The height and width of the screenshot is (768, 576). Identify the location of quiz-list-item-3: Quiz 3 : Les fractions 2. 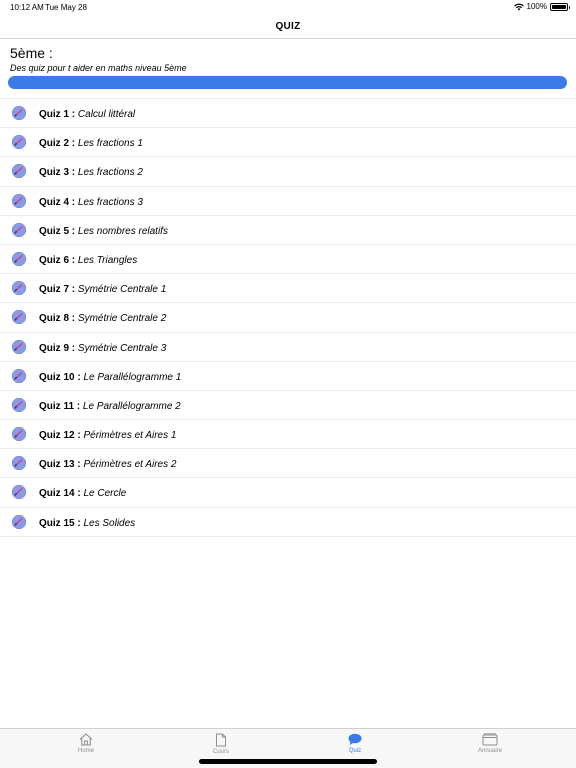
(288, 172).